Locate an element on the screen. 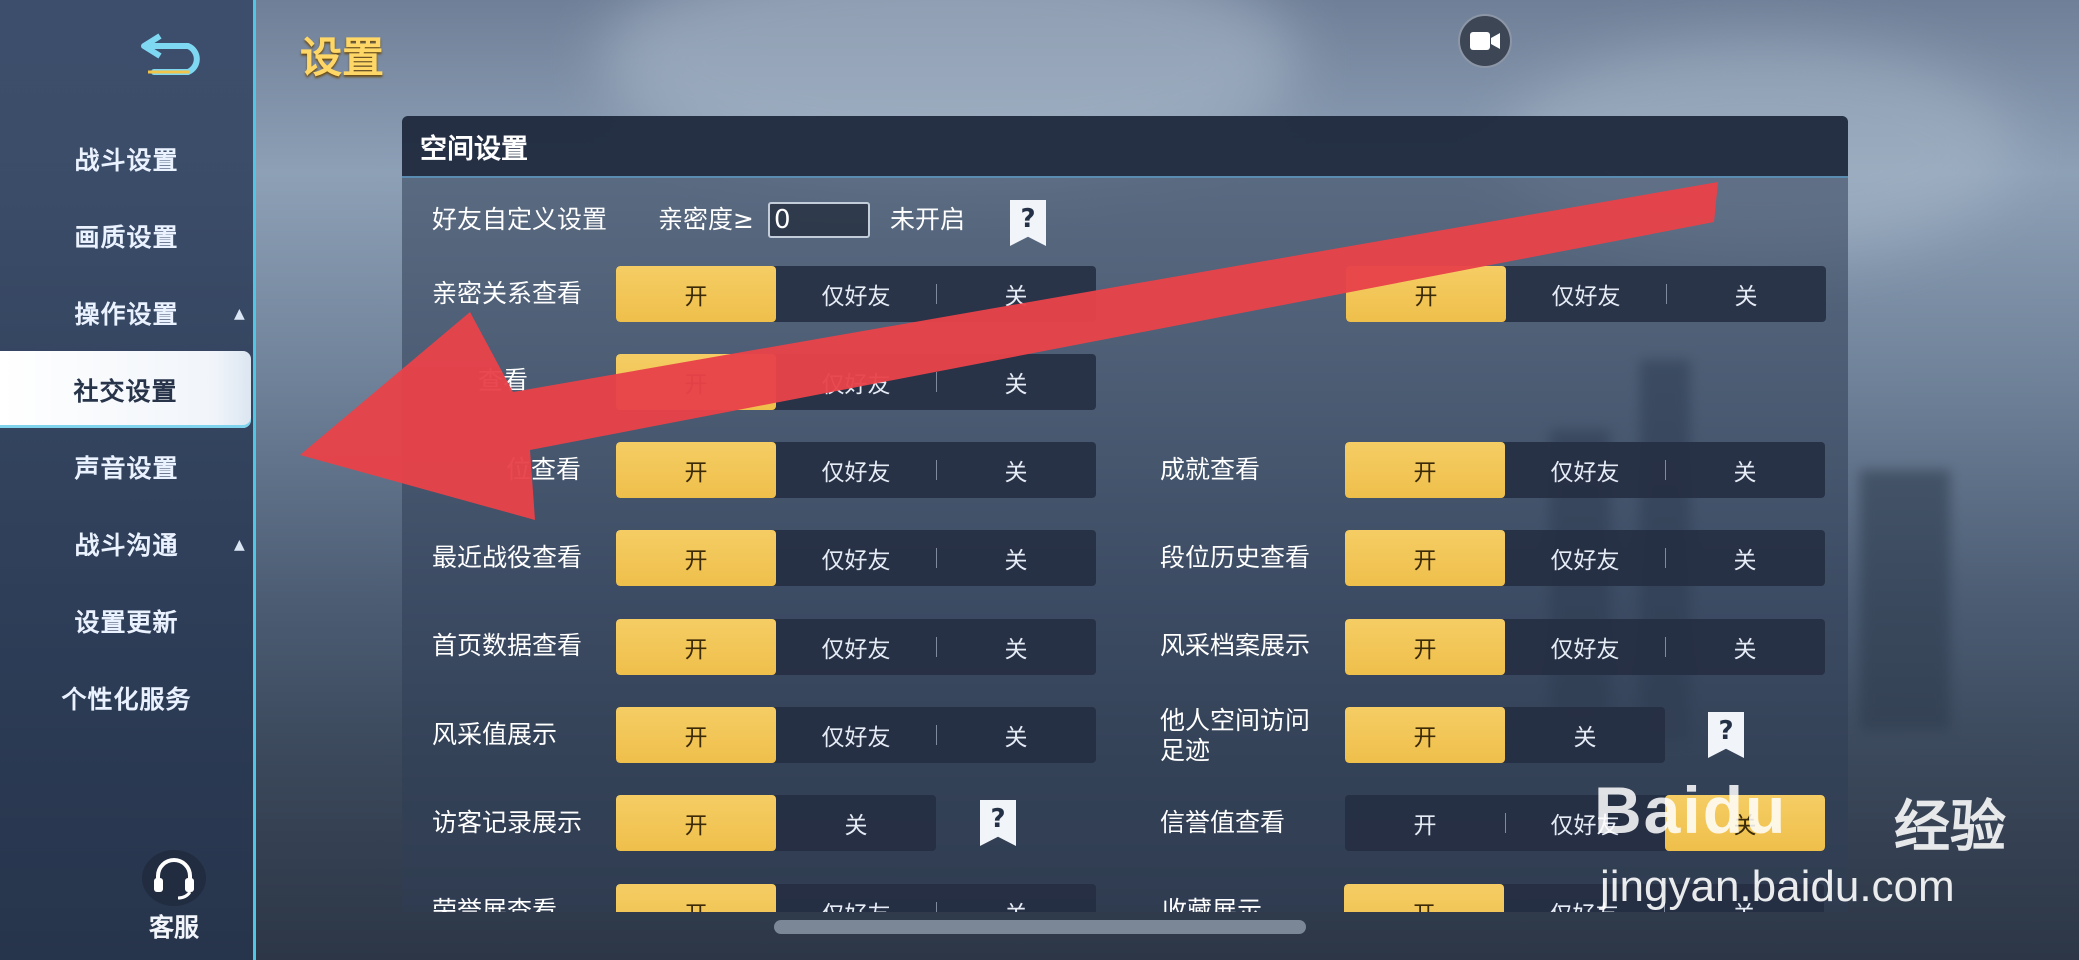 Image resolution: width=2079 pixels, height=960 pixels. toggle-style-profile: 开 仅好友 关 is located at coordinates (1585, 647).